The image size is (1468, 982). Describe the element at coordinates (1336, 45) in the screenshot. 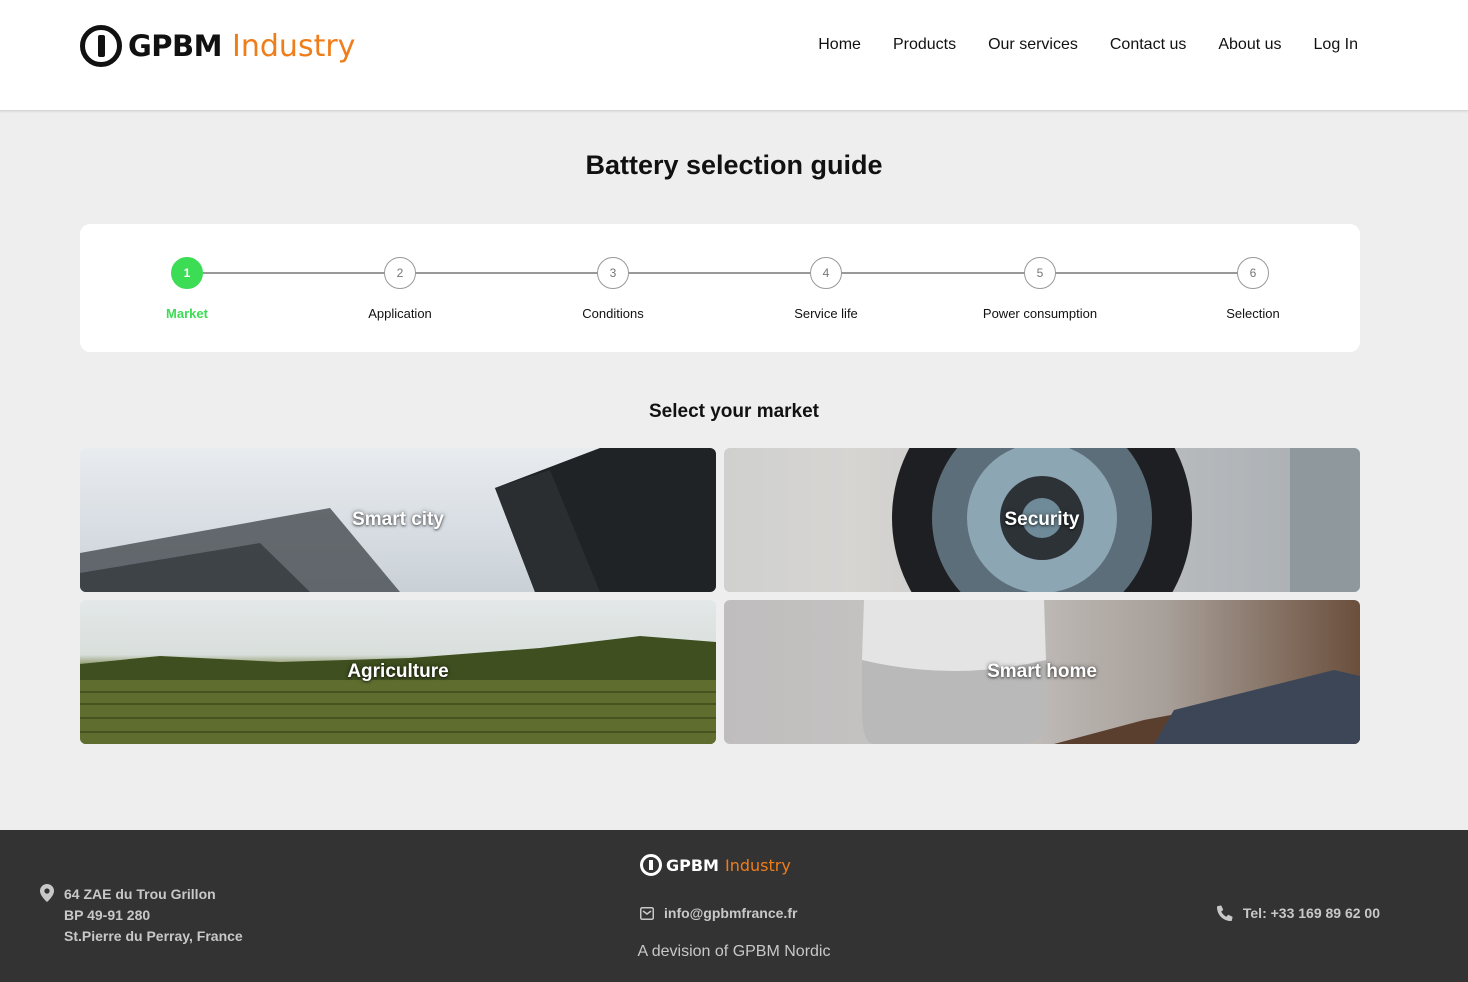

I see `nav-log-in: Log In` at that location.